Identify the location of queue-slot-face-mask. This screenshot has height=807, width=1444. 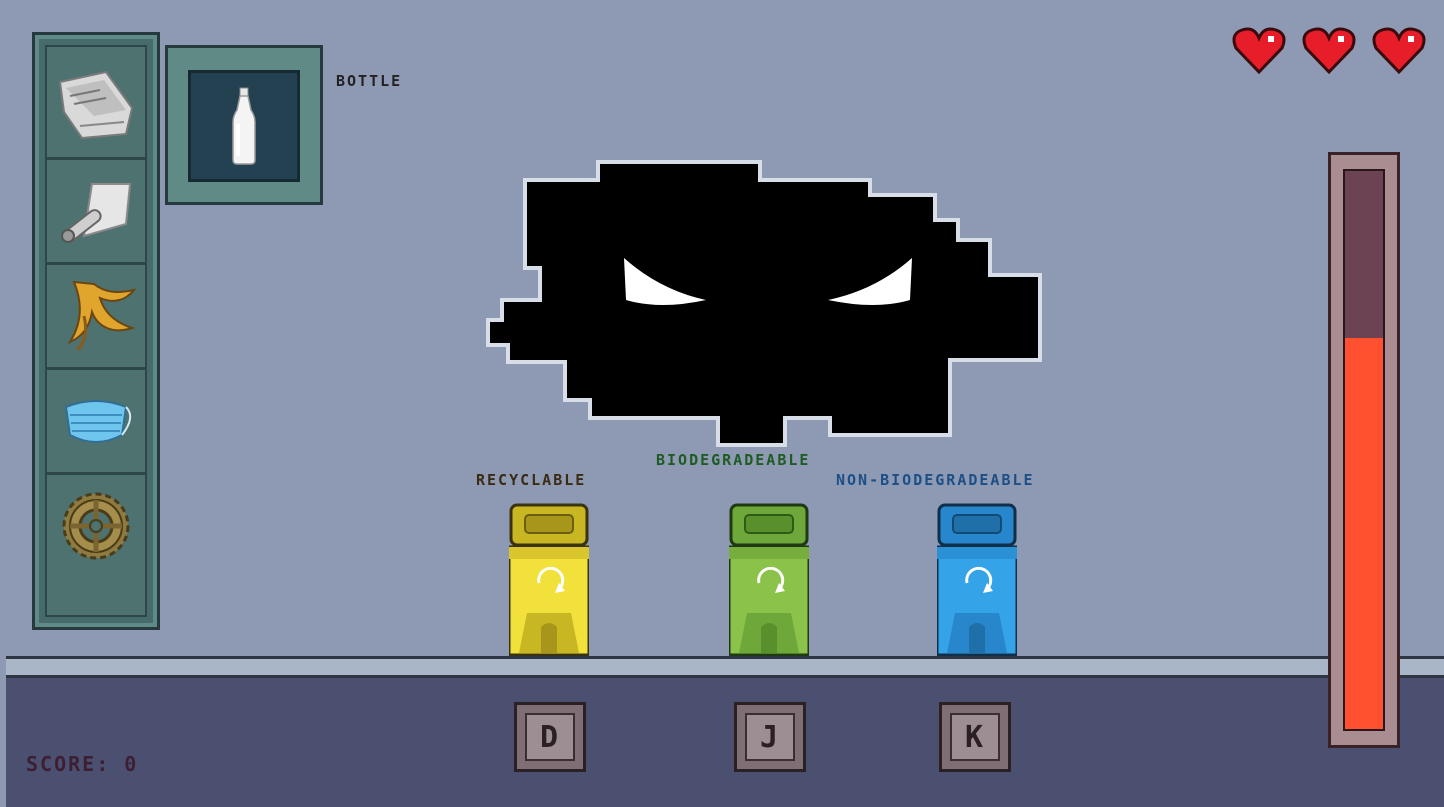
(96, 422).